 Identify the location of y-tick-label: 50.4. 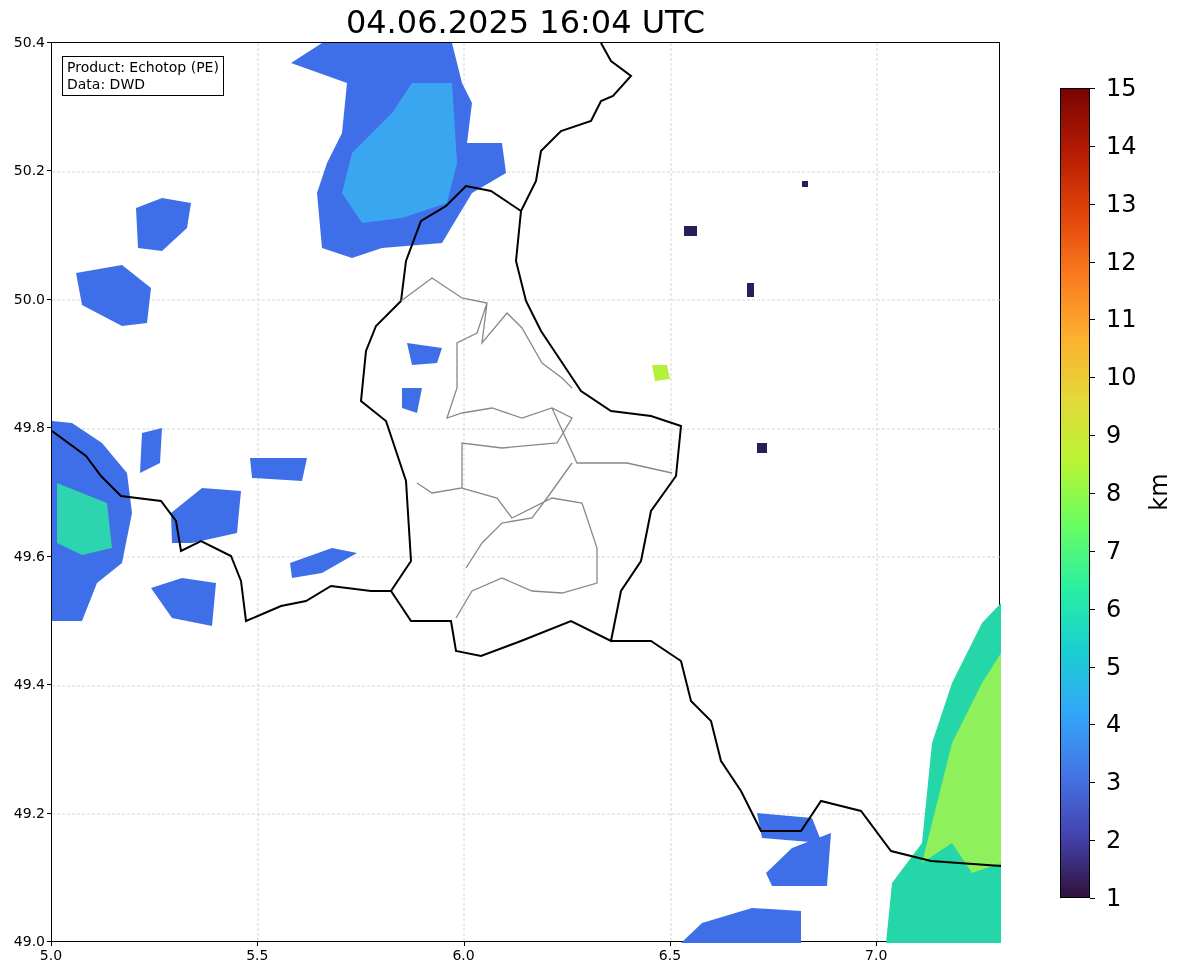
(29, 42).